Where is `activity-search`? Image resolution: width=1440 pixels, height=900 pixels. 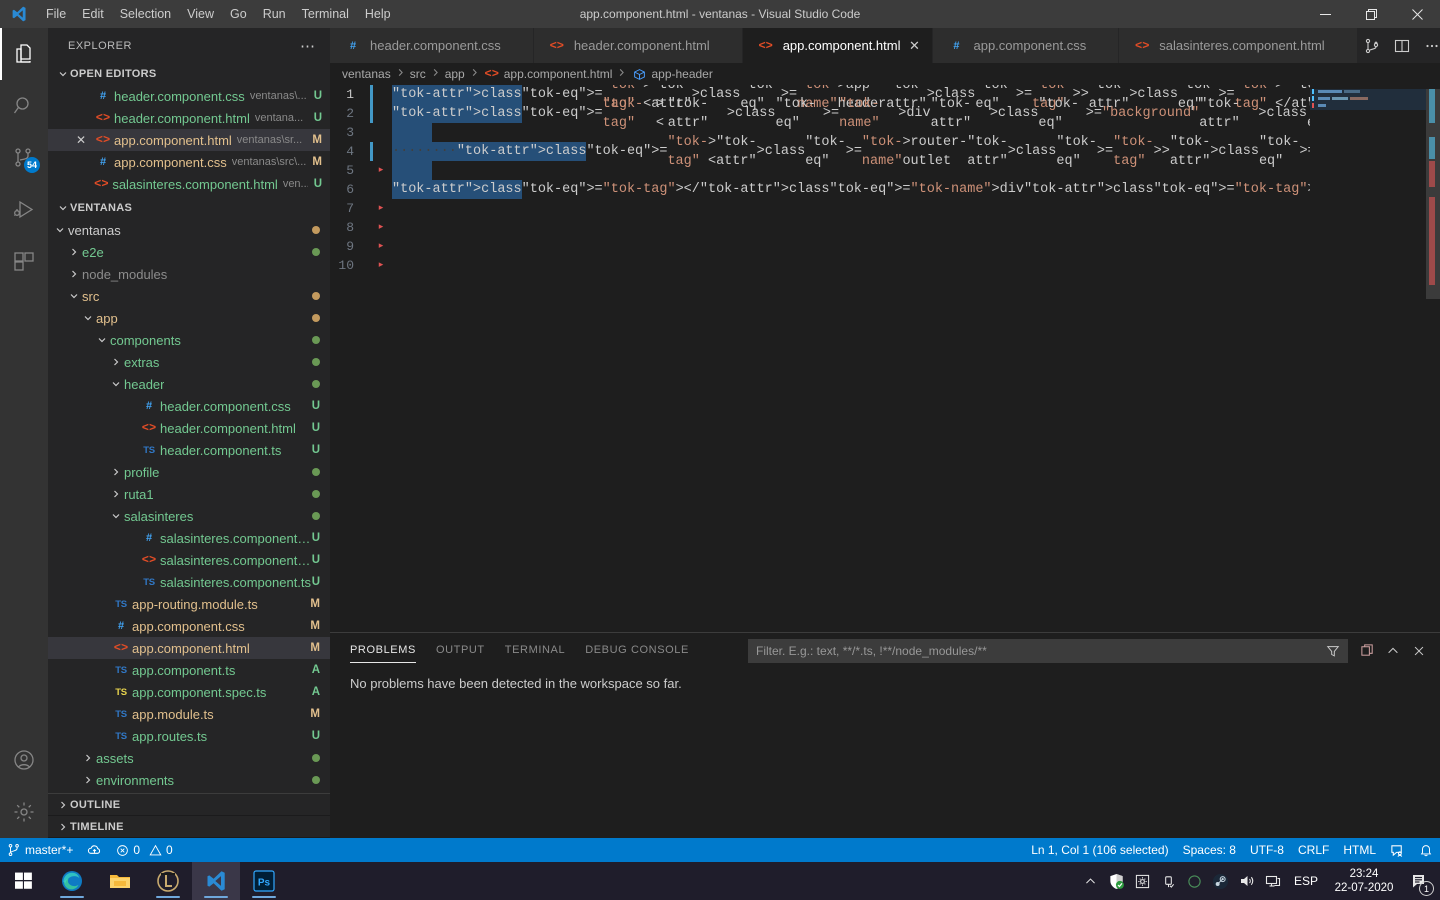 activity-search is located at coordinates (24, 106).